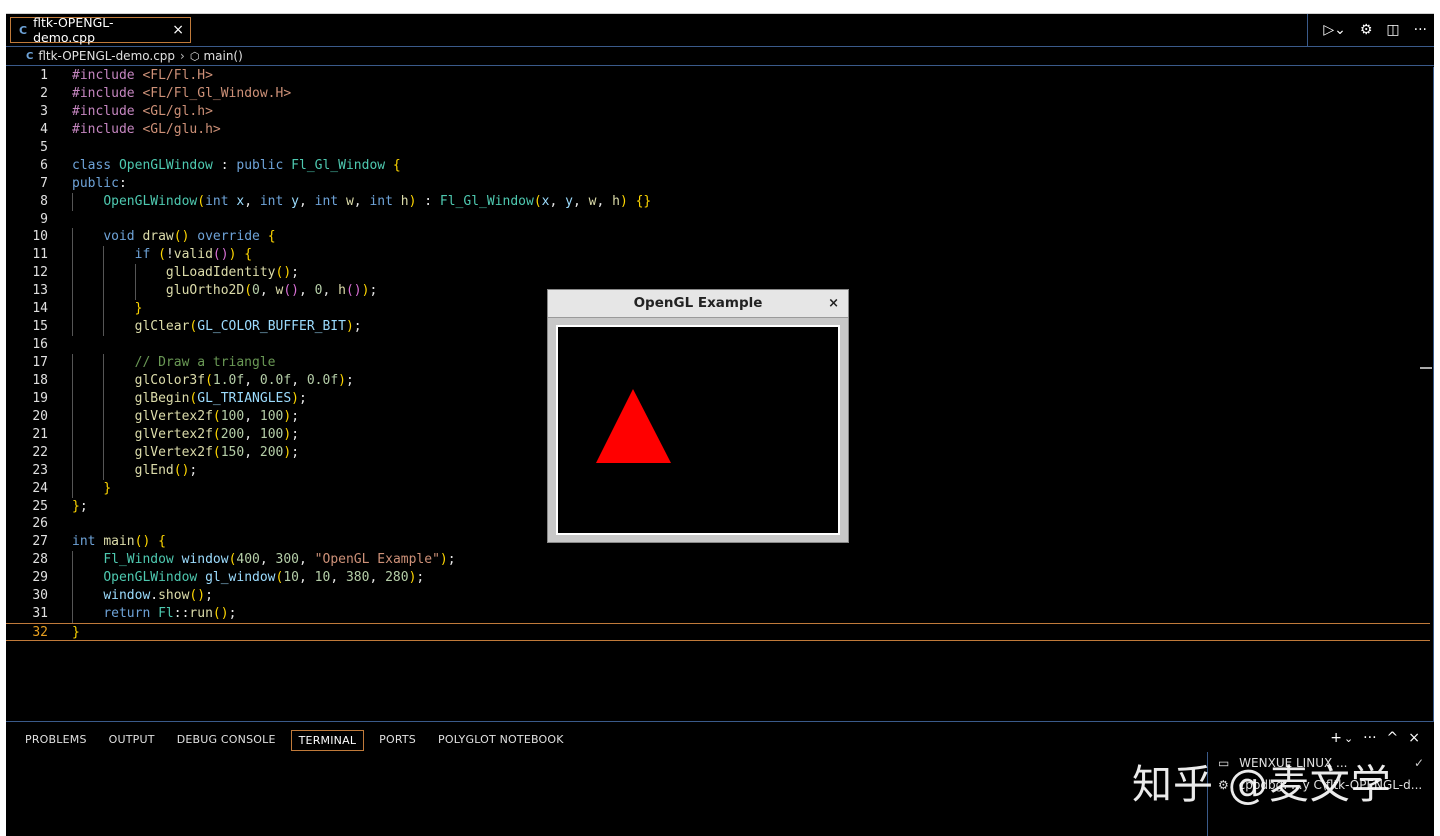 The width and height of the screenshot is (1440, 836). Describe the element at coordinates (248, 327) in the screenshot. I see `code-text: glClear(GL_COLOR_BUFFER_BIT);` at that location.